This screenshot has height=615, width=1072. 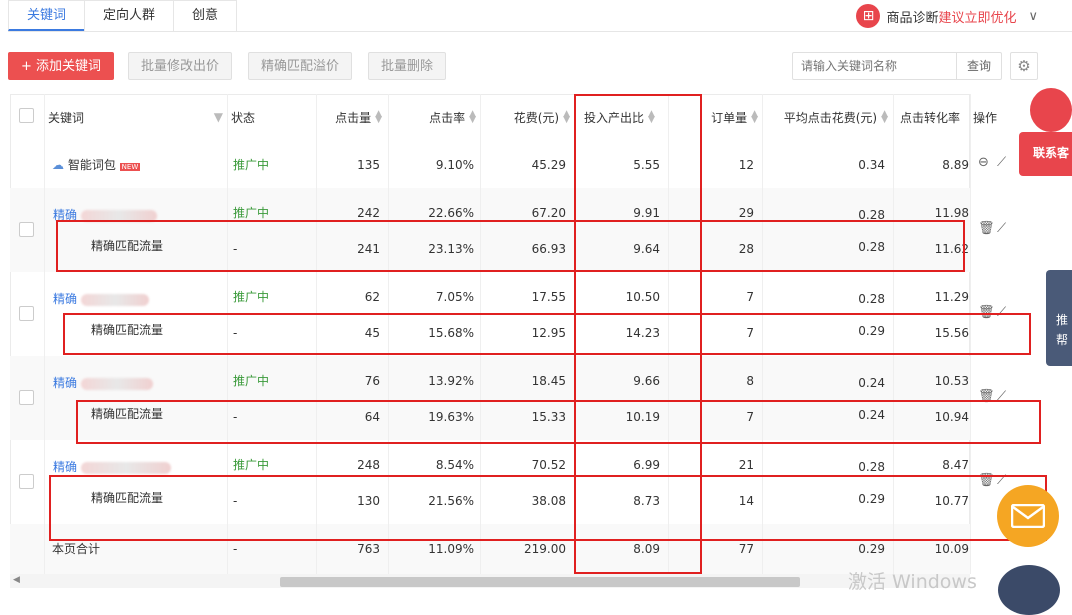 What do you see at coordinates (951, 333) in the screenshot?
I see `cvr-value: 15.56` at bounding box center [951, 333].